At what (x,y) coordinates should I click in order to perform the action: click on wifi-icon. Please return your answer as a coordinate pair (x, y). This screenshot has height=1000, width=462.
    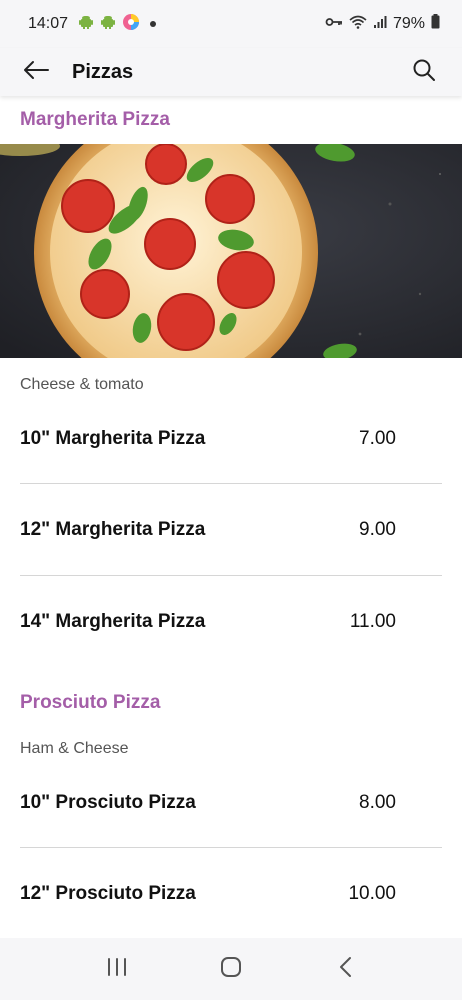
    Looking at the image, I should click on (358, 24).